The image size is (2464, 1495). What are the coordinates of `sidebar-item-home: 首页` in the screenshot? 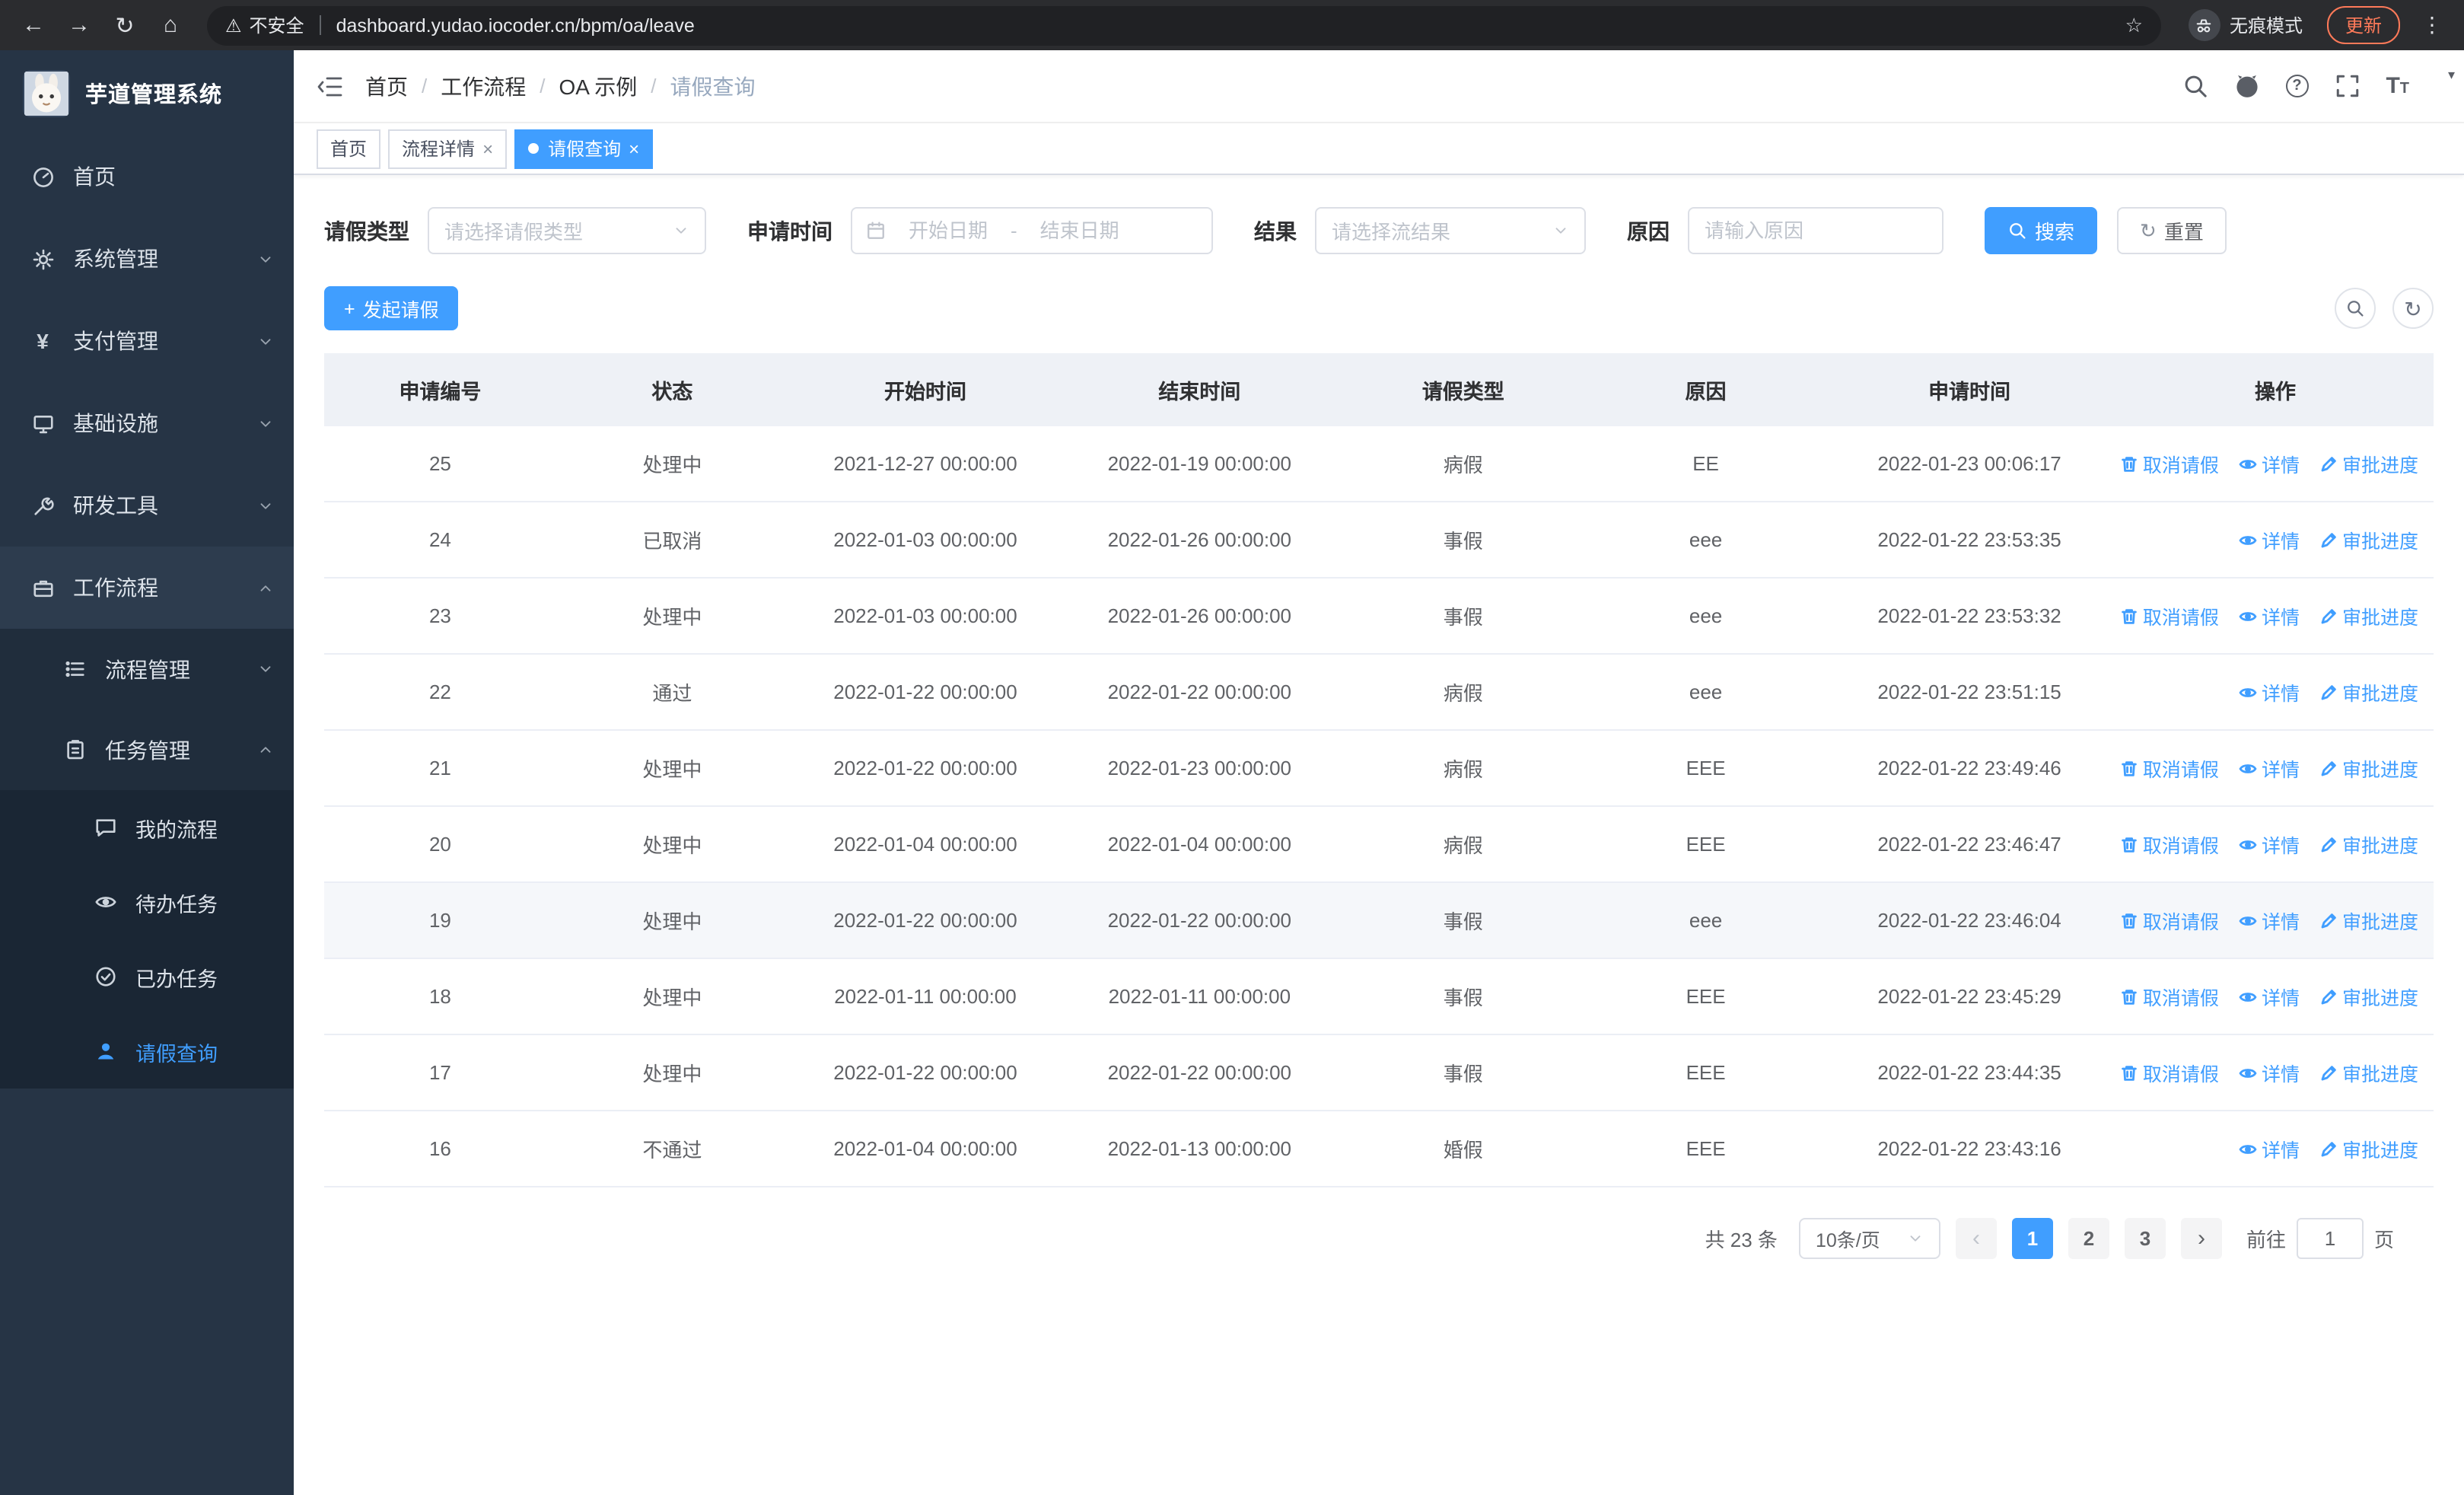 It's located at (147, 177).